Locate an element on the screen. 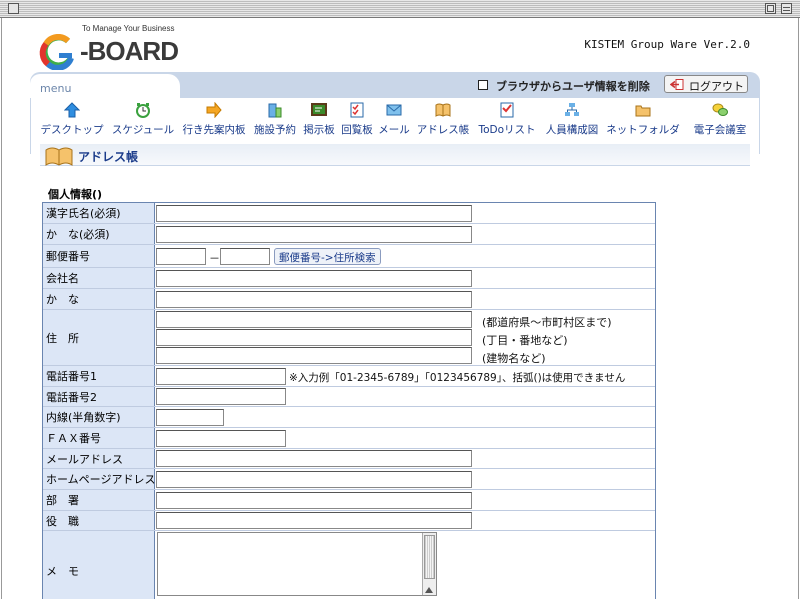  logo-wordmark: -BOARD is located at coordinates (129, 51).